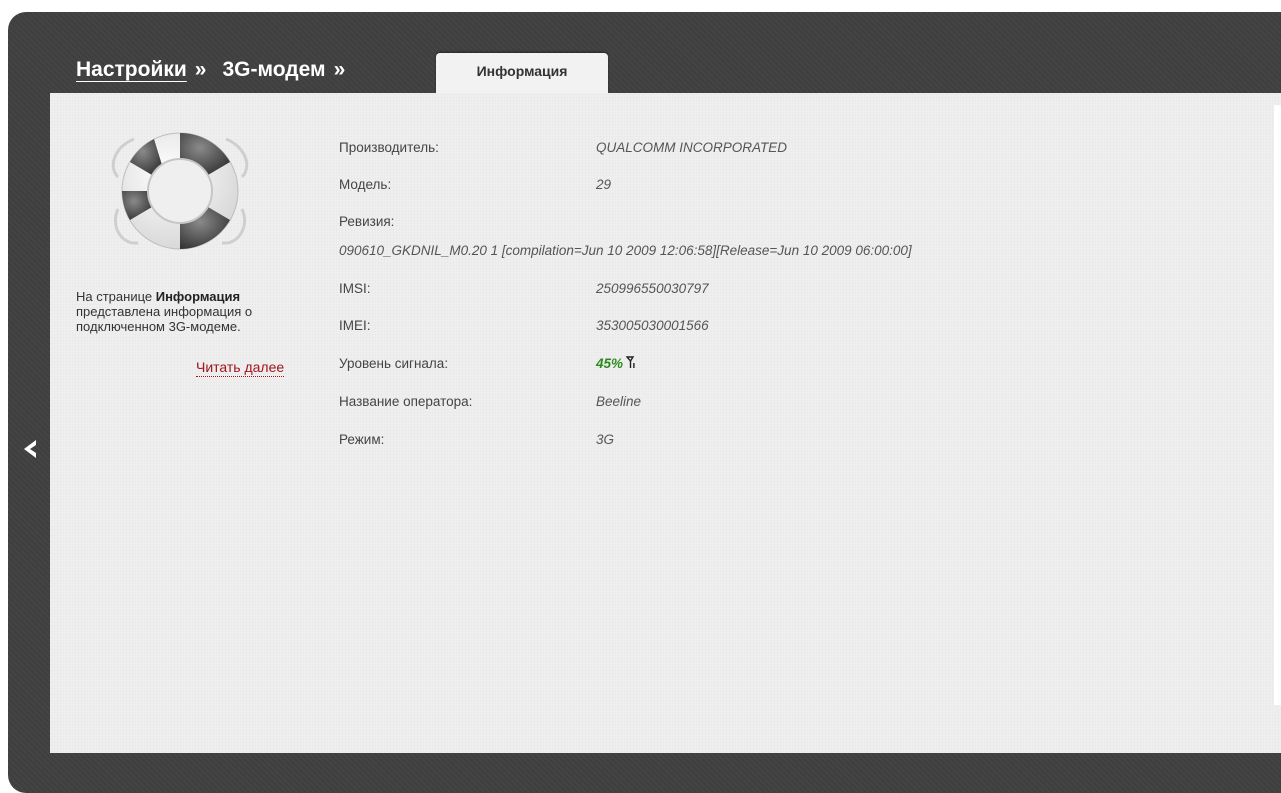  Describe the element at coordinates (619, 401) in the screenshot. I see `operator-value: Beeline` at that location.